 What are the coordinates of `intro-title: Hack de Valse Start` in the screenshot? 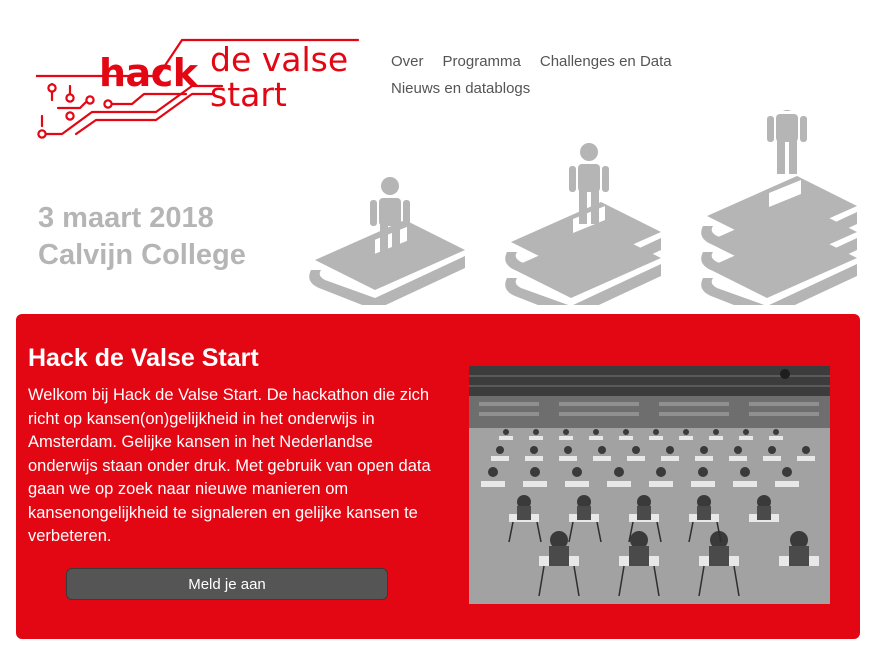 It's located at (143, 358).